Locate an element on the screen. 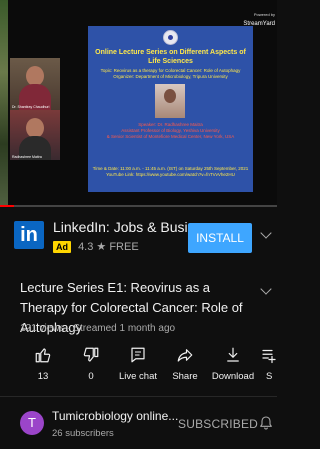 This screenshot has height=449, width=320. speaker-photo is located at coordinates (170, 101).